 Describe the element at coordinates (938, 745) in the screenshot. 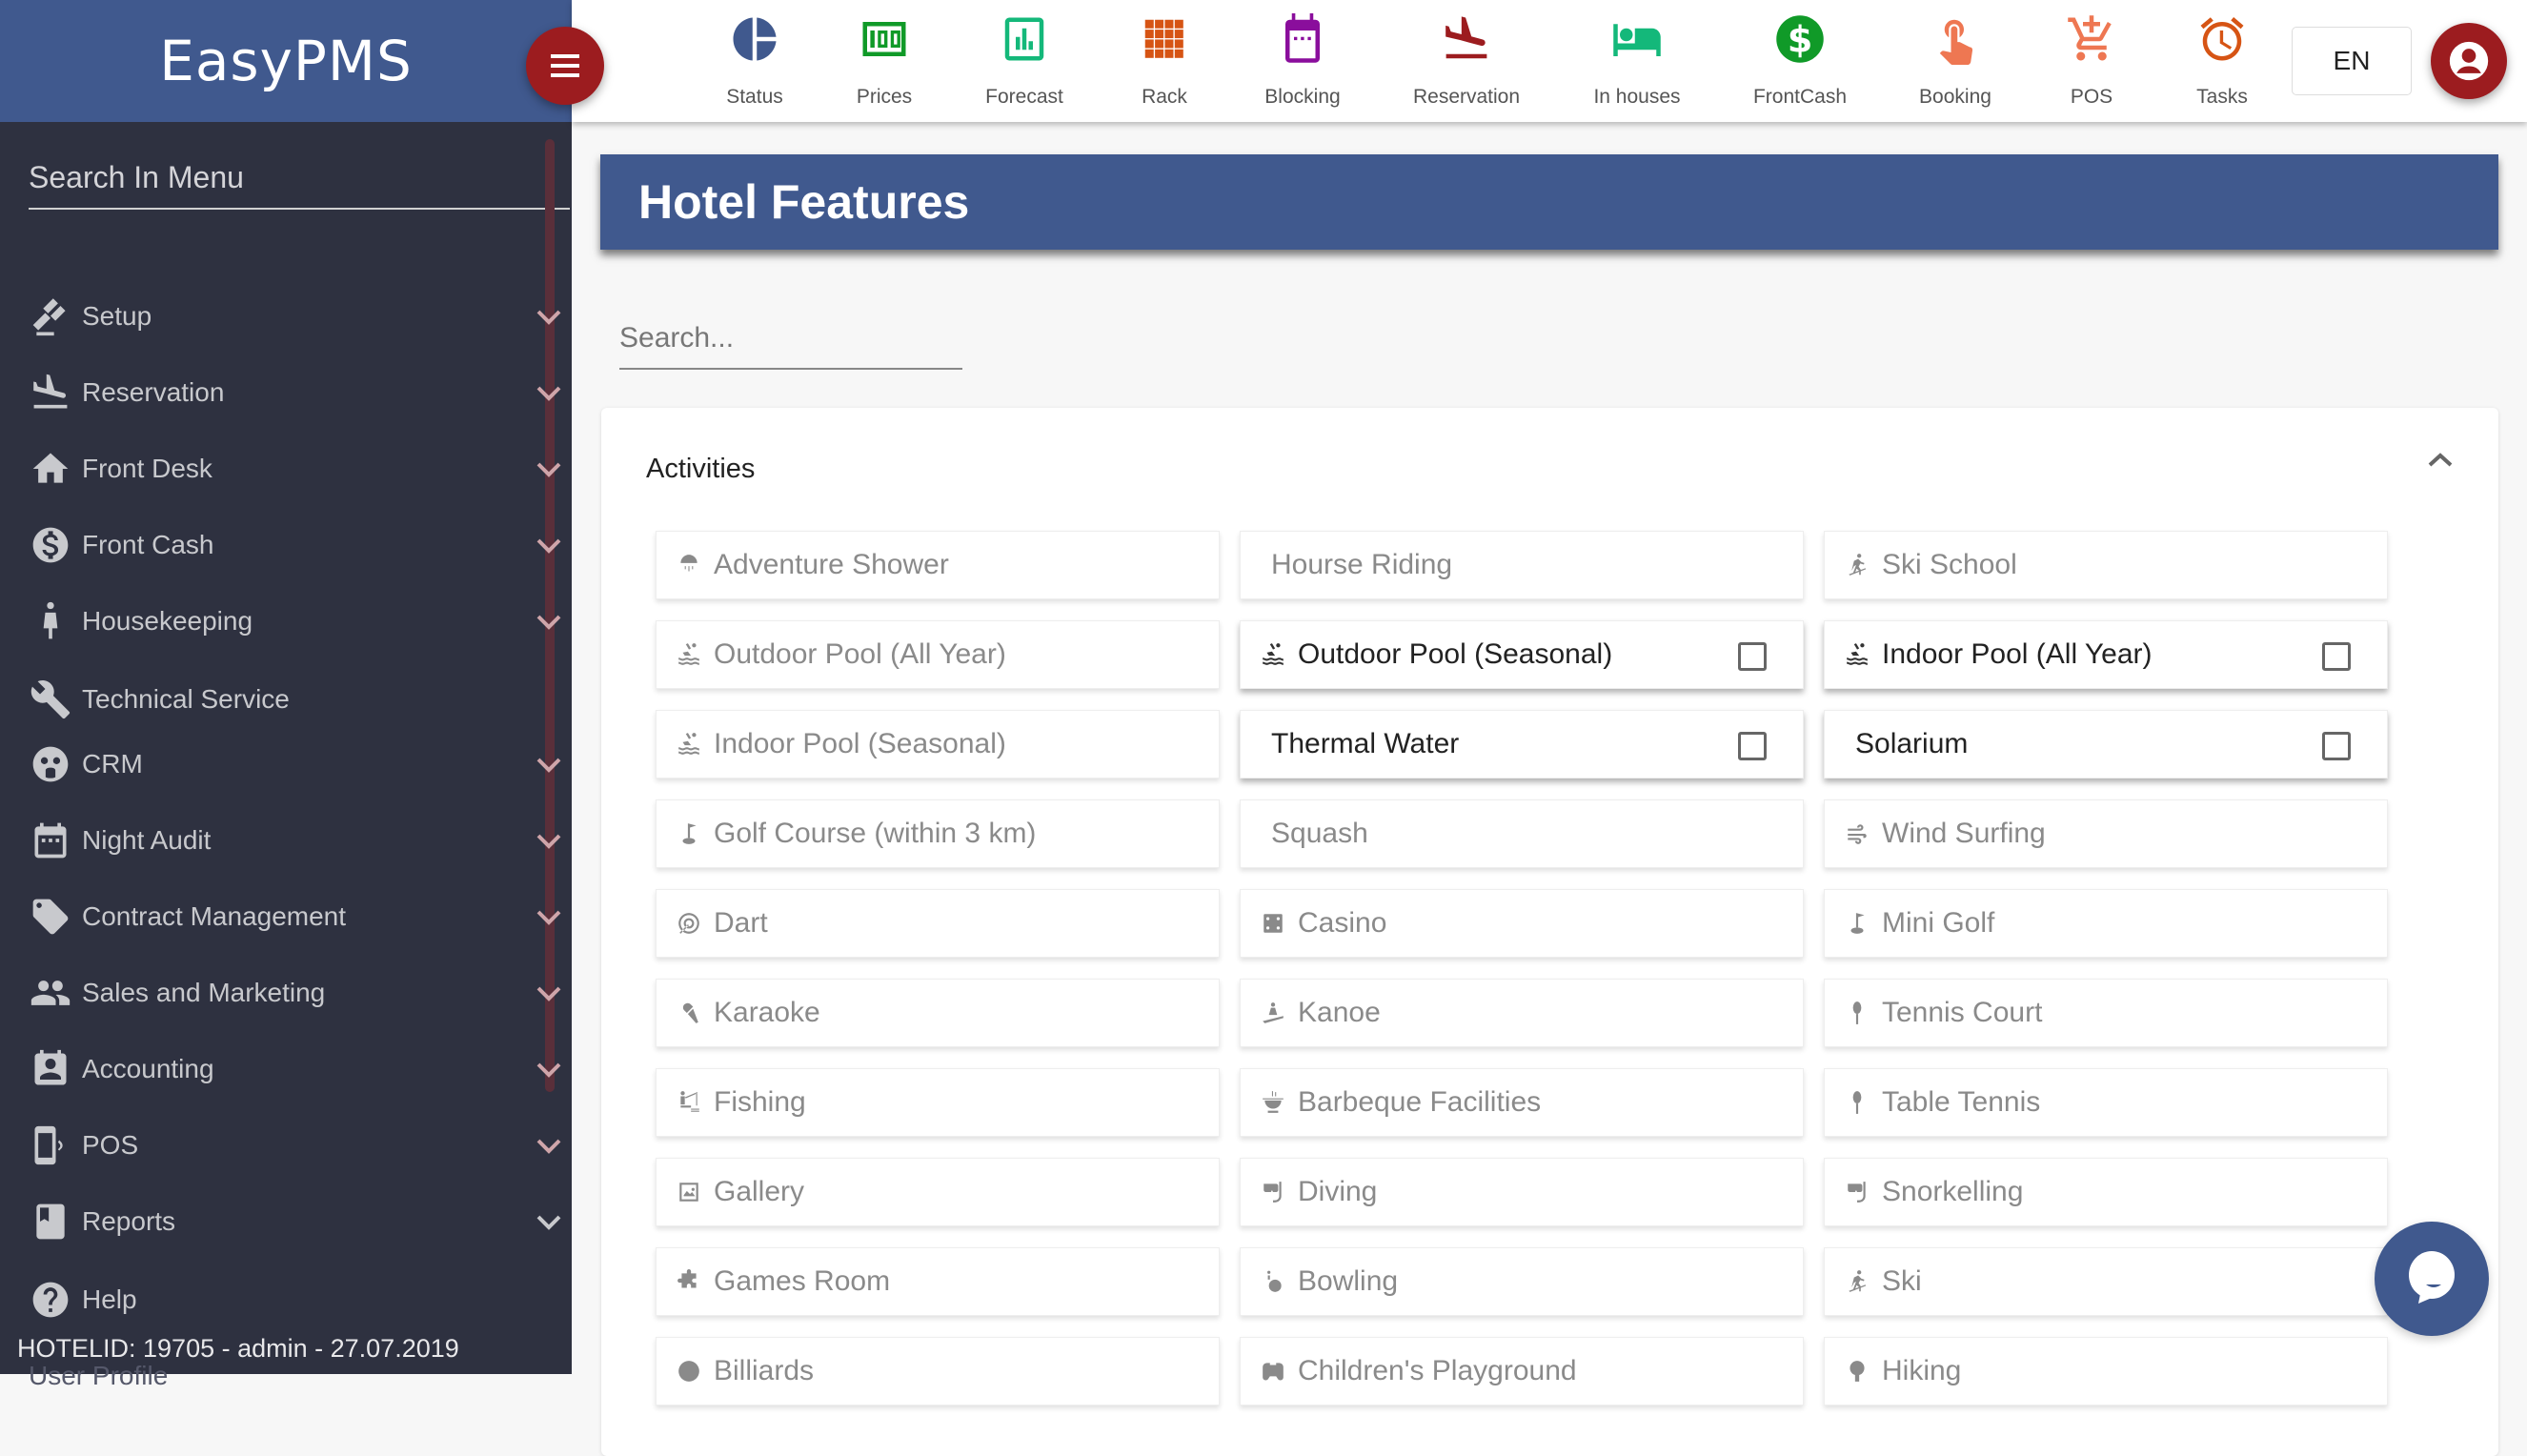

I see `feature-card: Indoor Pool (Seasonal)` at that location.